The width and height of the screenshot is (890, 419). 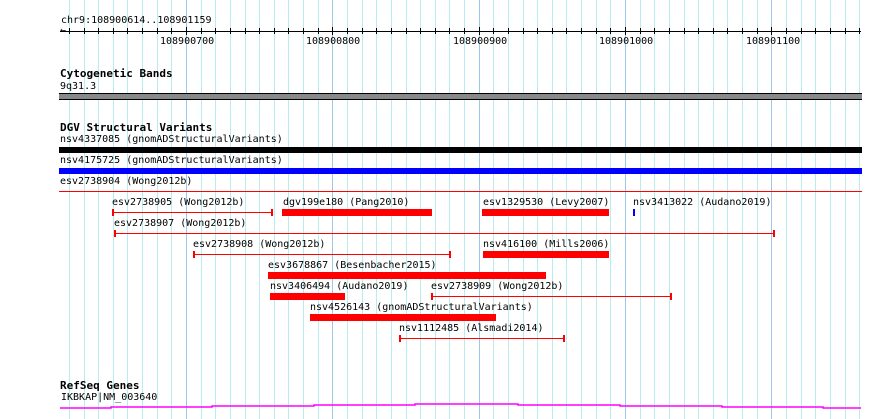 What do you see at coordinates (178, 202) in the screenshot?
I see `feature-label: esv2738905 (Wong2012b)` at bounding box center [178, 202].